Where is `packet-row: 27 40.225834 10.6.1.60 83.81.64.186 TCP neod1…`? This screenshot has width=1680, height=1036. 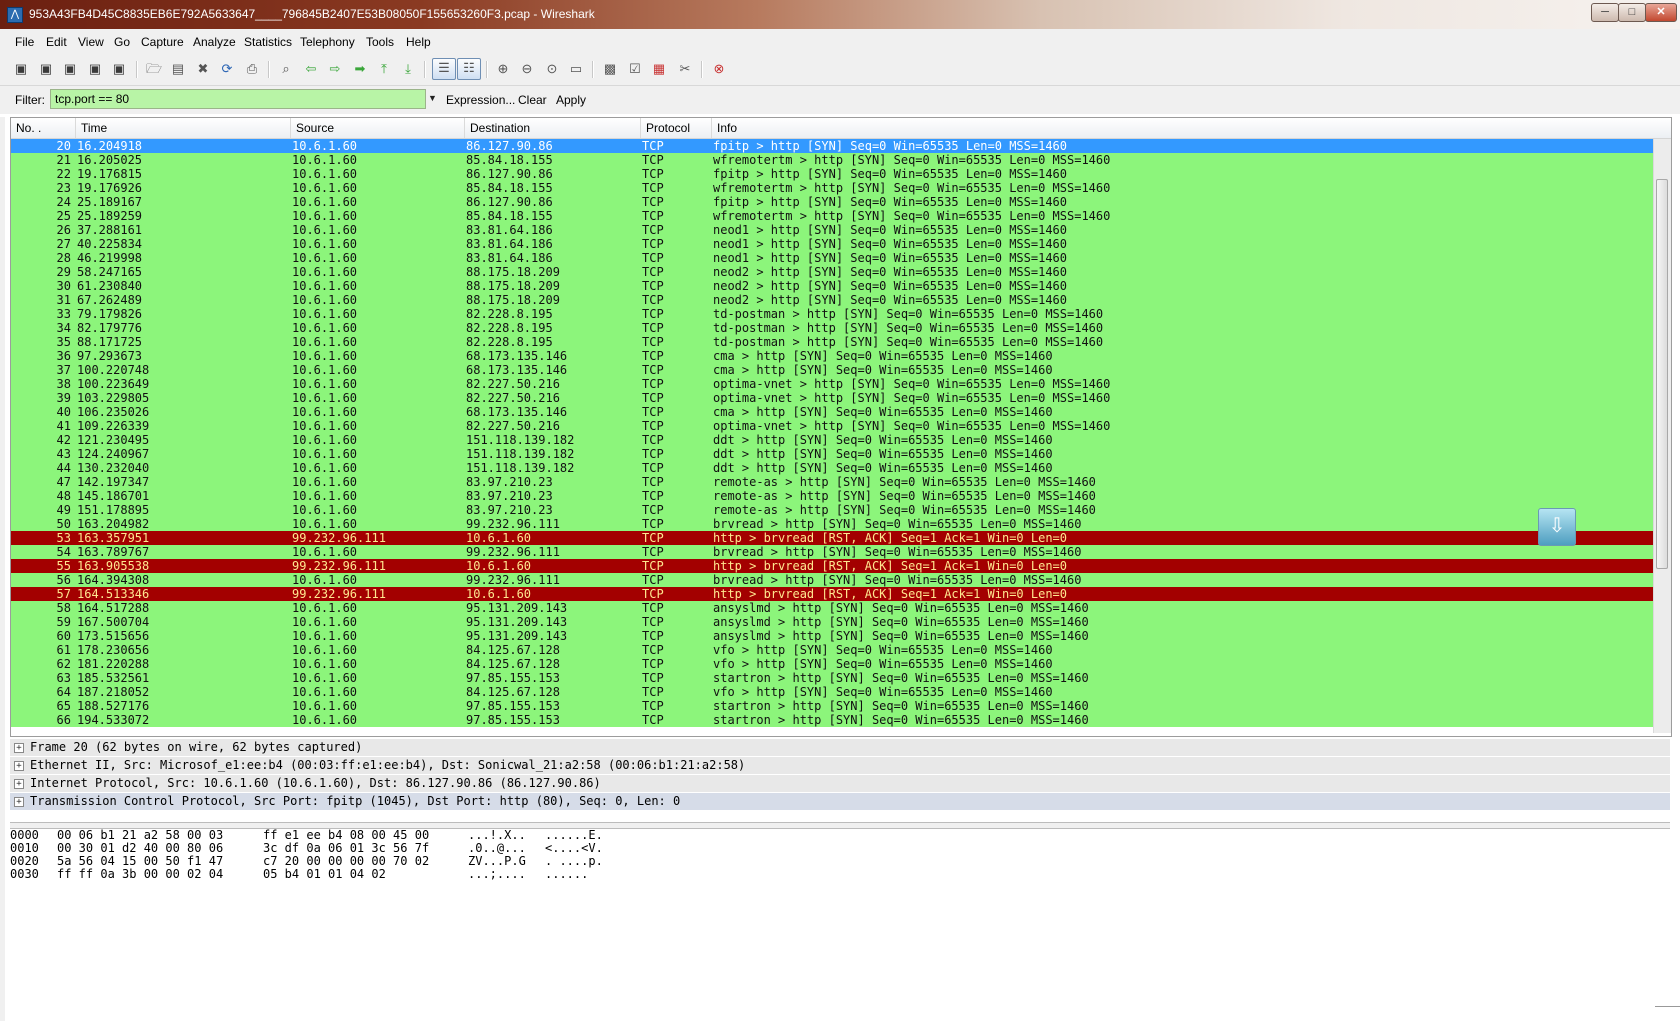
packet-row: 27 40.225834 10.6.1.60 83.81.64.186 TCP neod1… is located at coordinates (841, 244).